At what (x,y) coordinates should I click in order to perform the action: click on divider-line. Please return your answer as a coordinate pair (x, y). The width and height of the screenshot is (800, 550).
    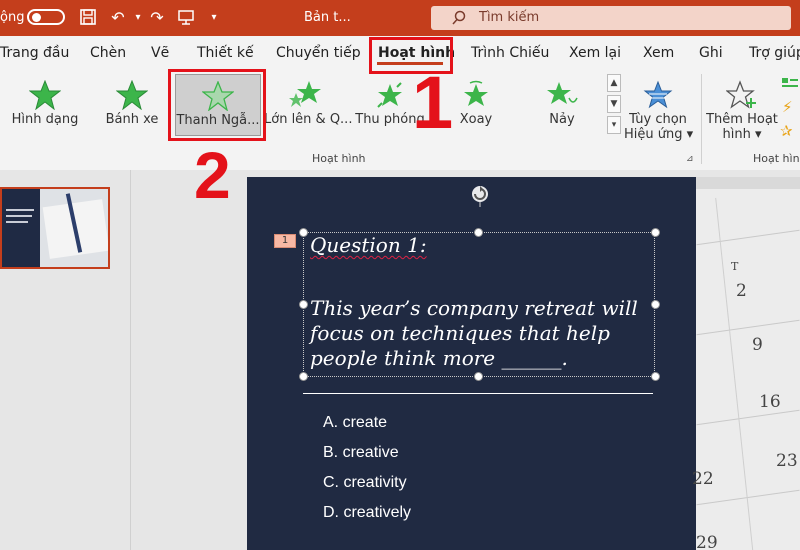
    Looking at the image, I should click on (478, 393).